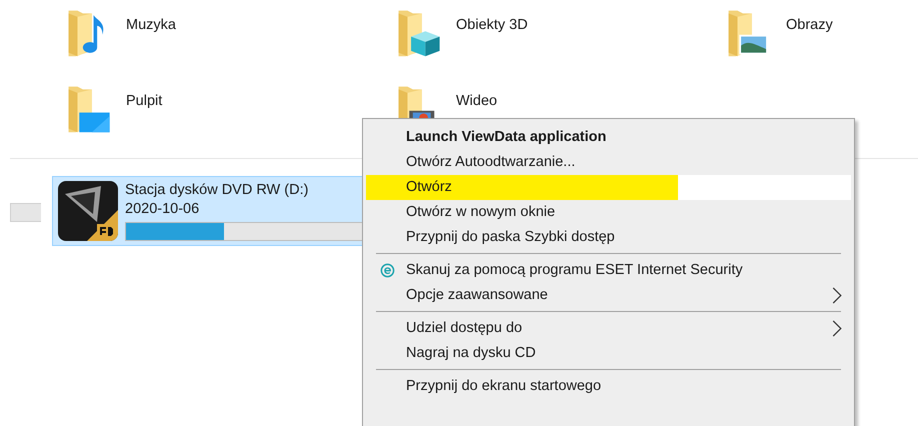  I want to click on folder-name: Obiekty 3D, so click(492, 25).